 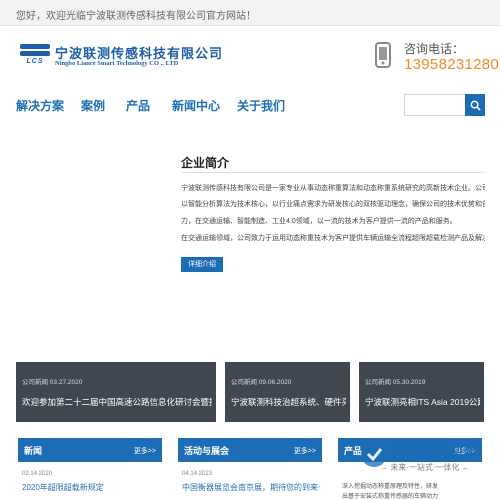 What do you see at coordinates (117, 63) in the screenshot?
I see `company-name-en: Ningbo Liance Smart Technology CO ., LTD` at bounding box center [117, 63].